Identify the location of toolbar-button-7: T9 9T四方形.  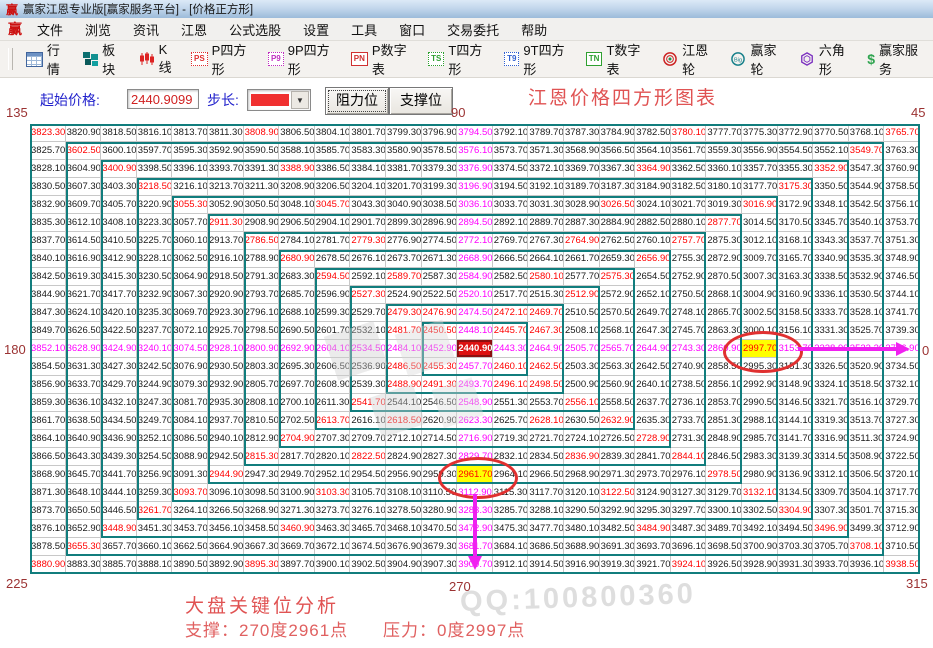
(538, 60).